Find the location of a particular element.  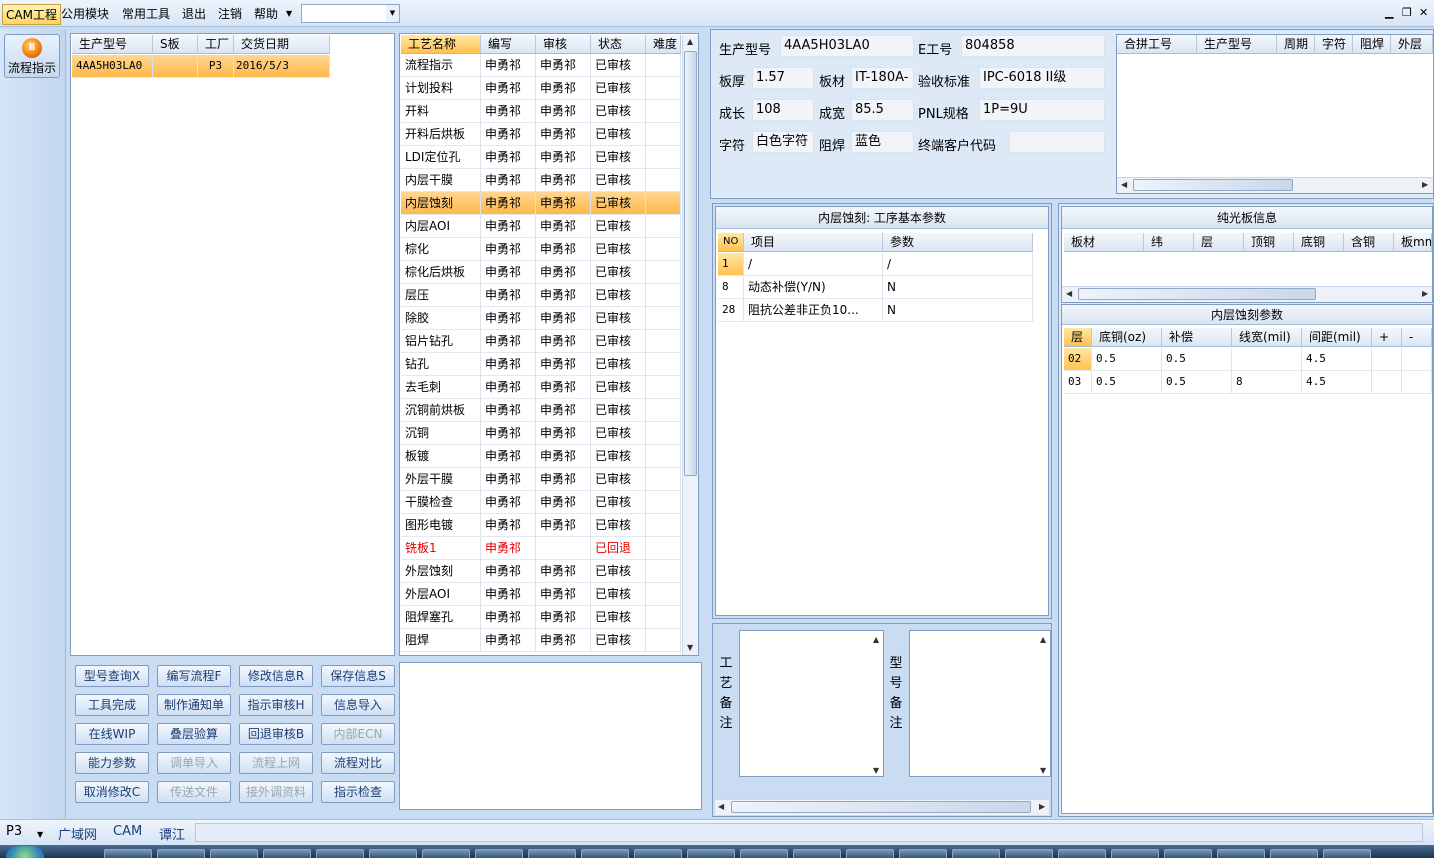

col-header-item: 项目 is located at coordinates (813, 242).